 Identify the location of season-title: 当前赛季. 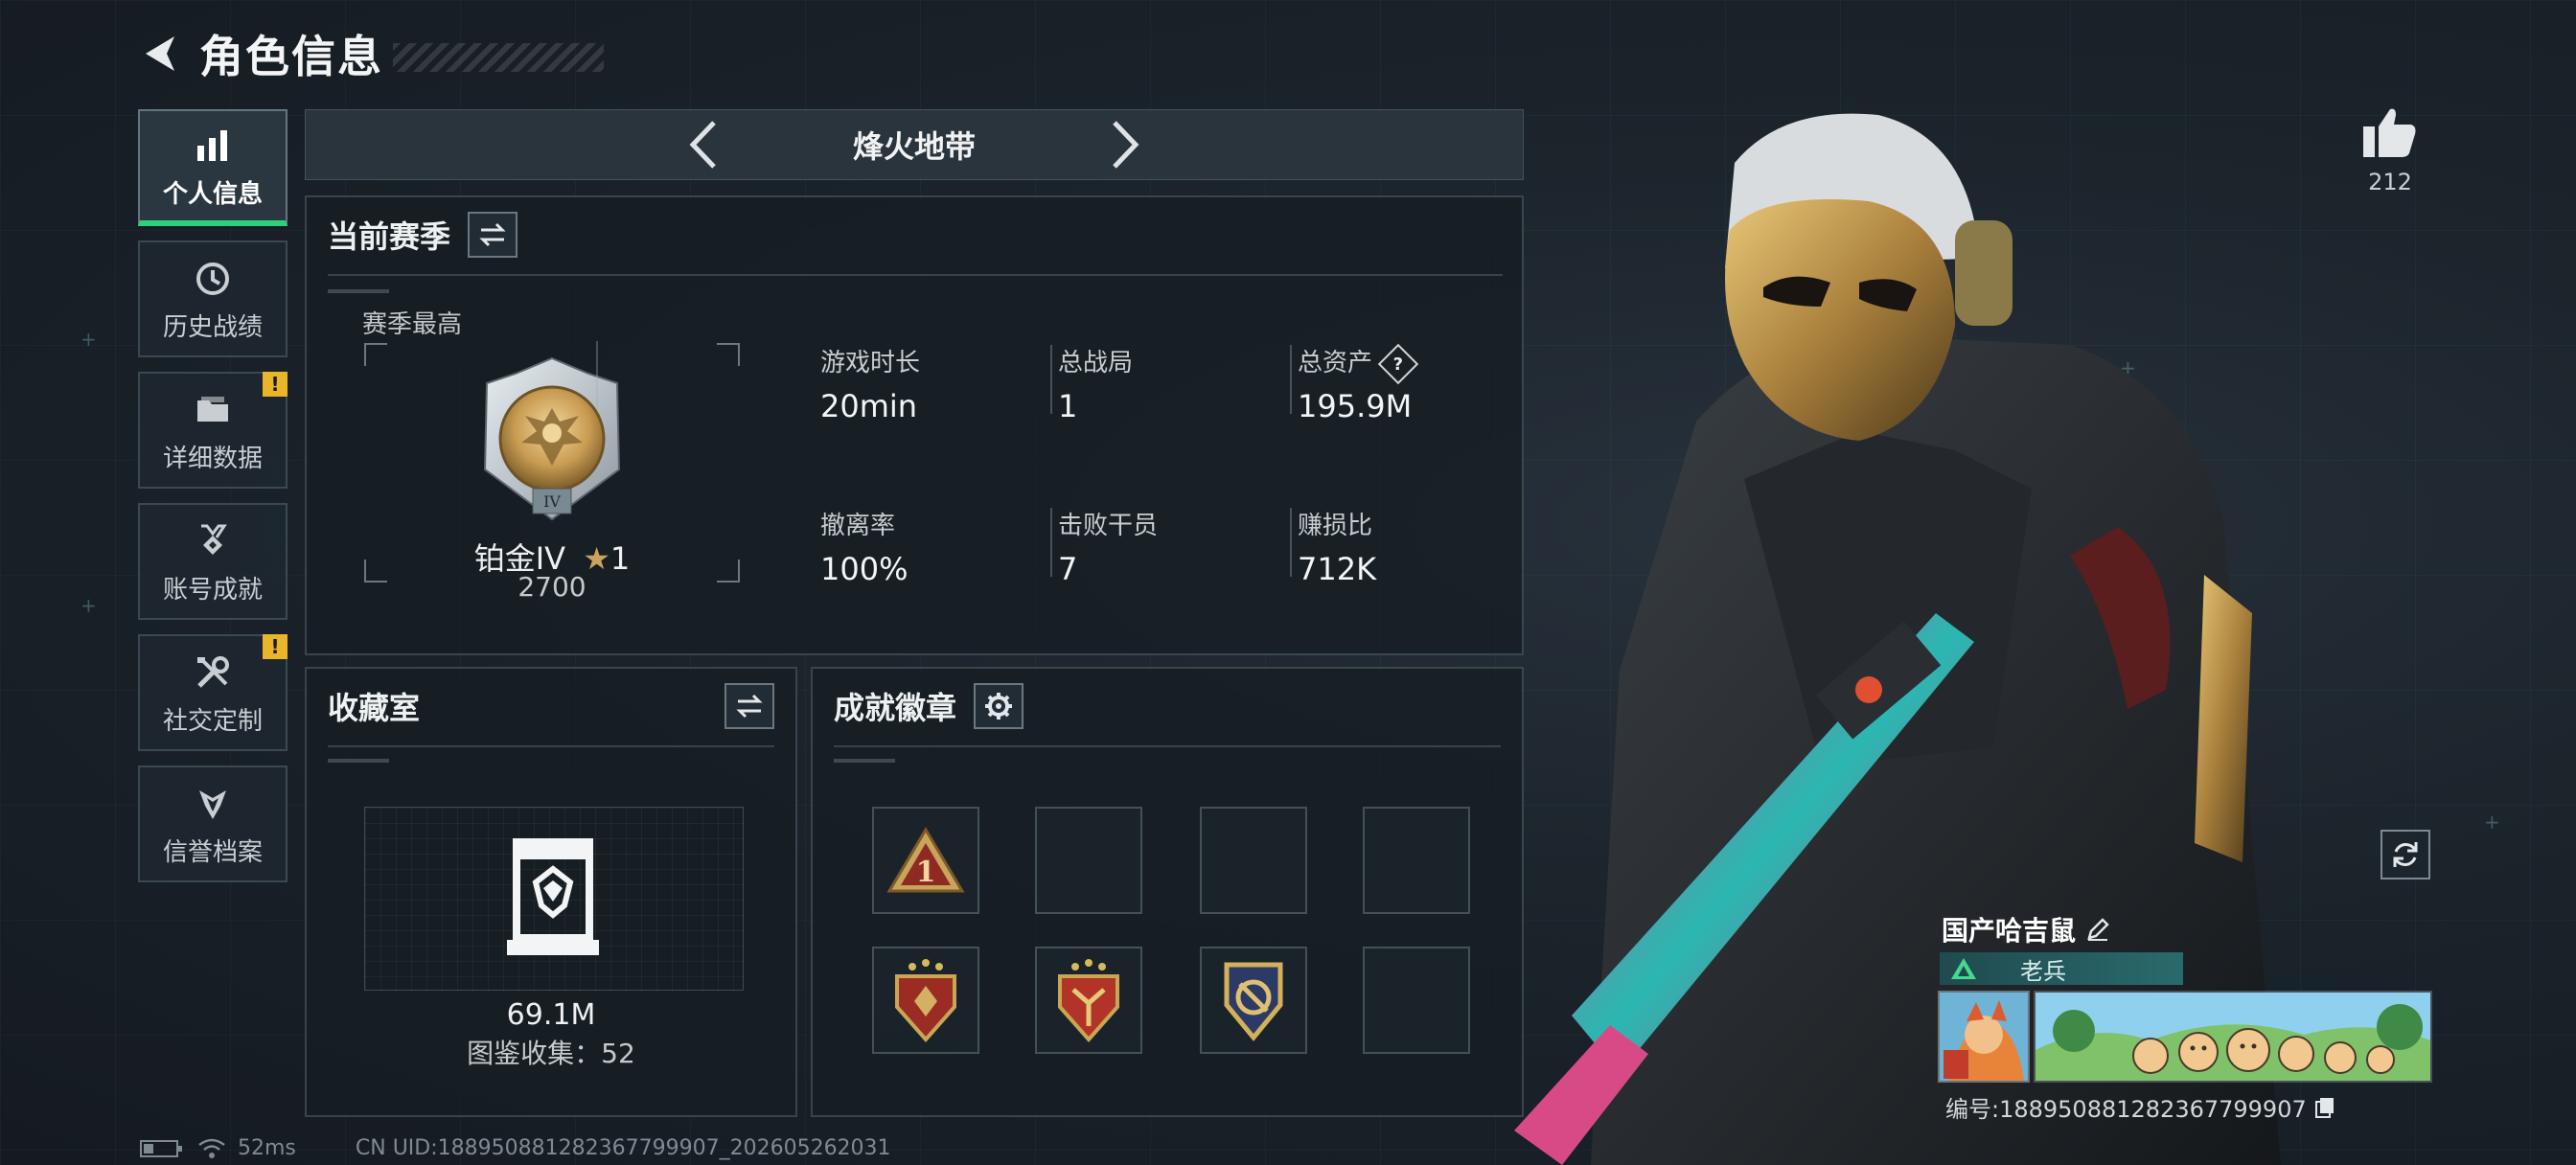
(389, 236).